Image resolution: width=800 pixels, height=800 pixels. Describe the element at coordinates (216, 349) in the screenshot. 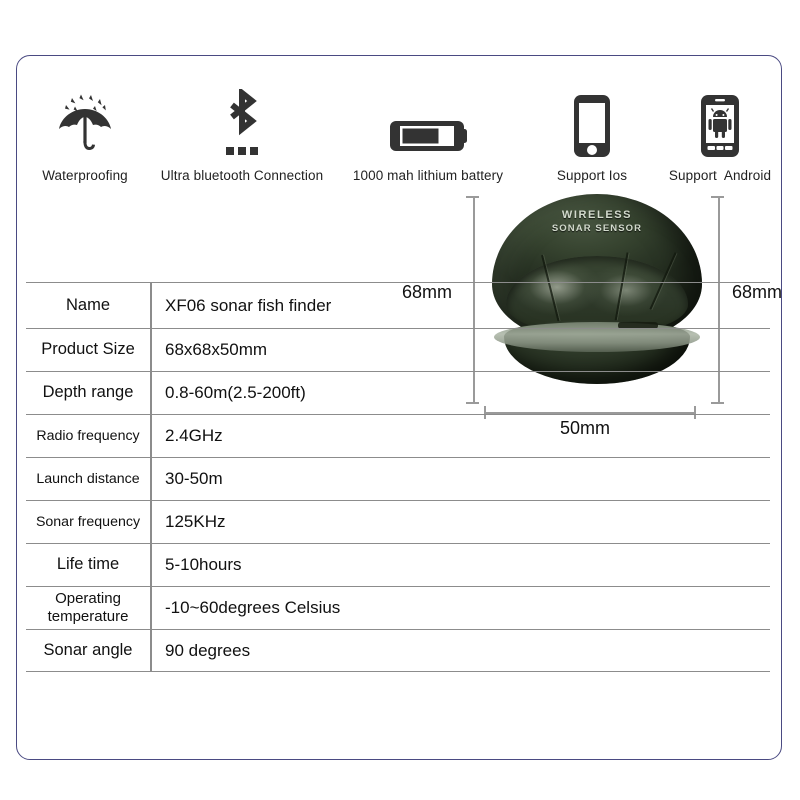

I see `spec-value: 68x68x50mm` at that location.